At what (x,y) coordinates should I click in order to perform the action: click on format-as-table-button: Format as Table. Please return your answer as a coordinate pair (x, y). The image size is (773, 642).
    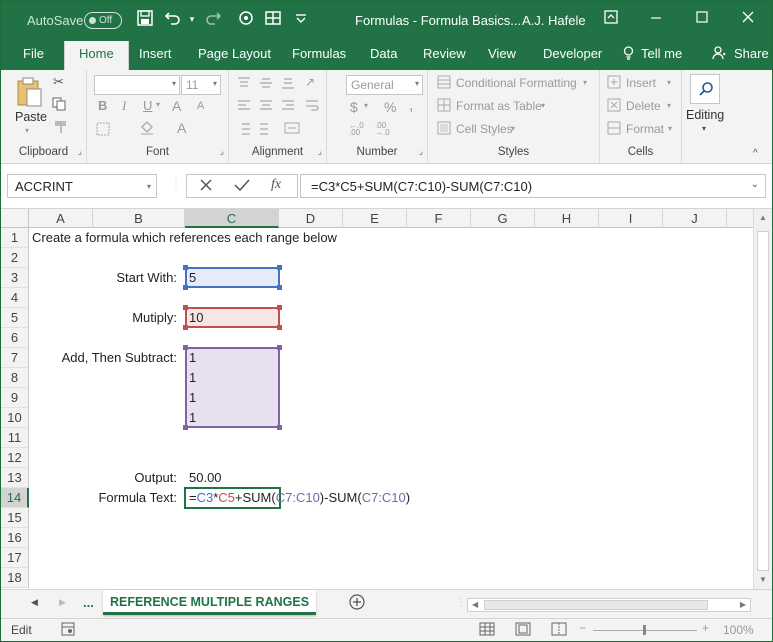
    Looking at the image, I should click on (499, 106).